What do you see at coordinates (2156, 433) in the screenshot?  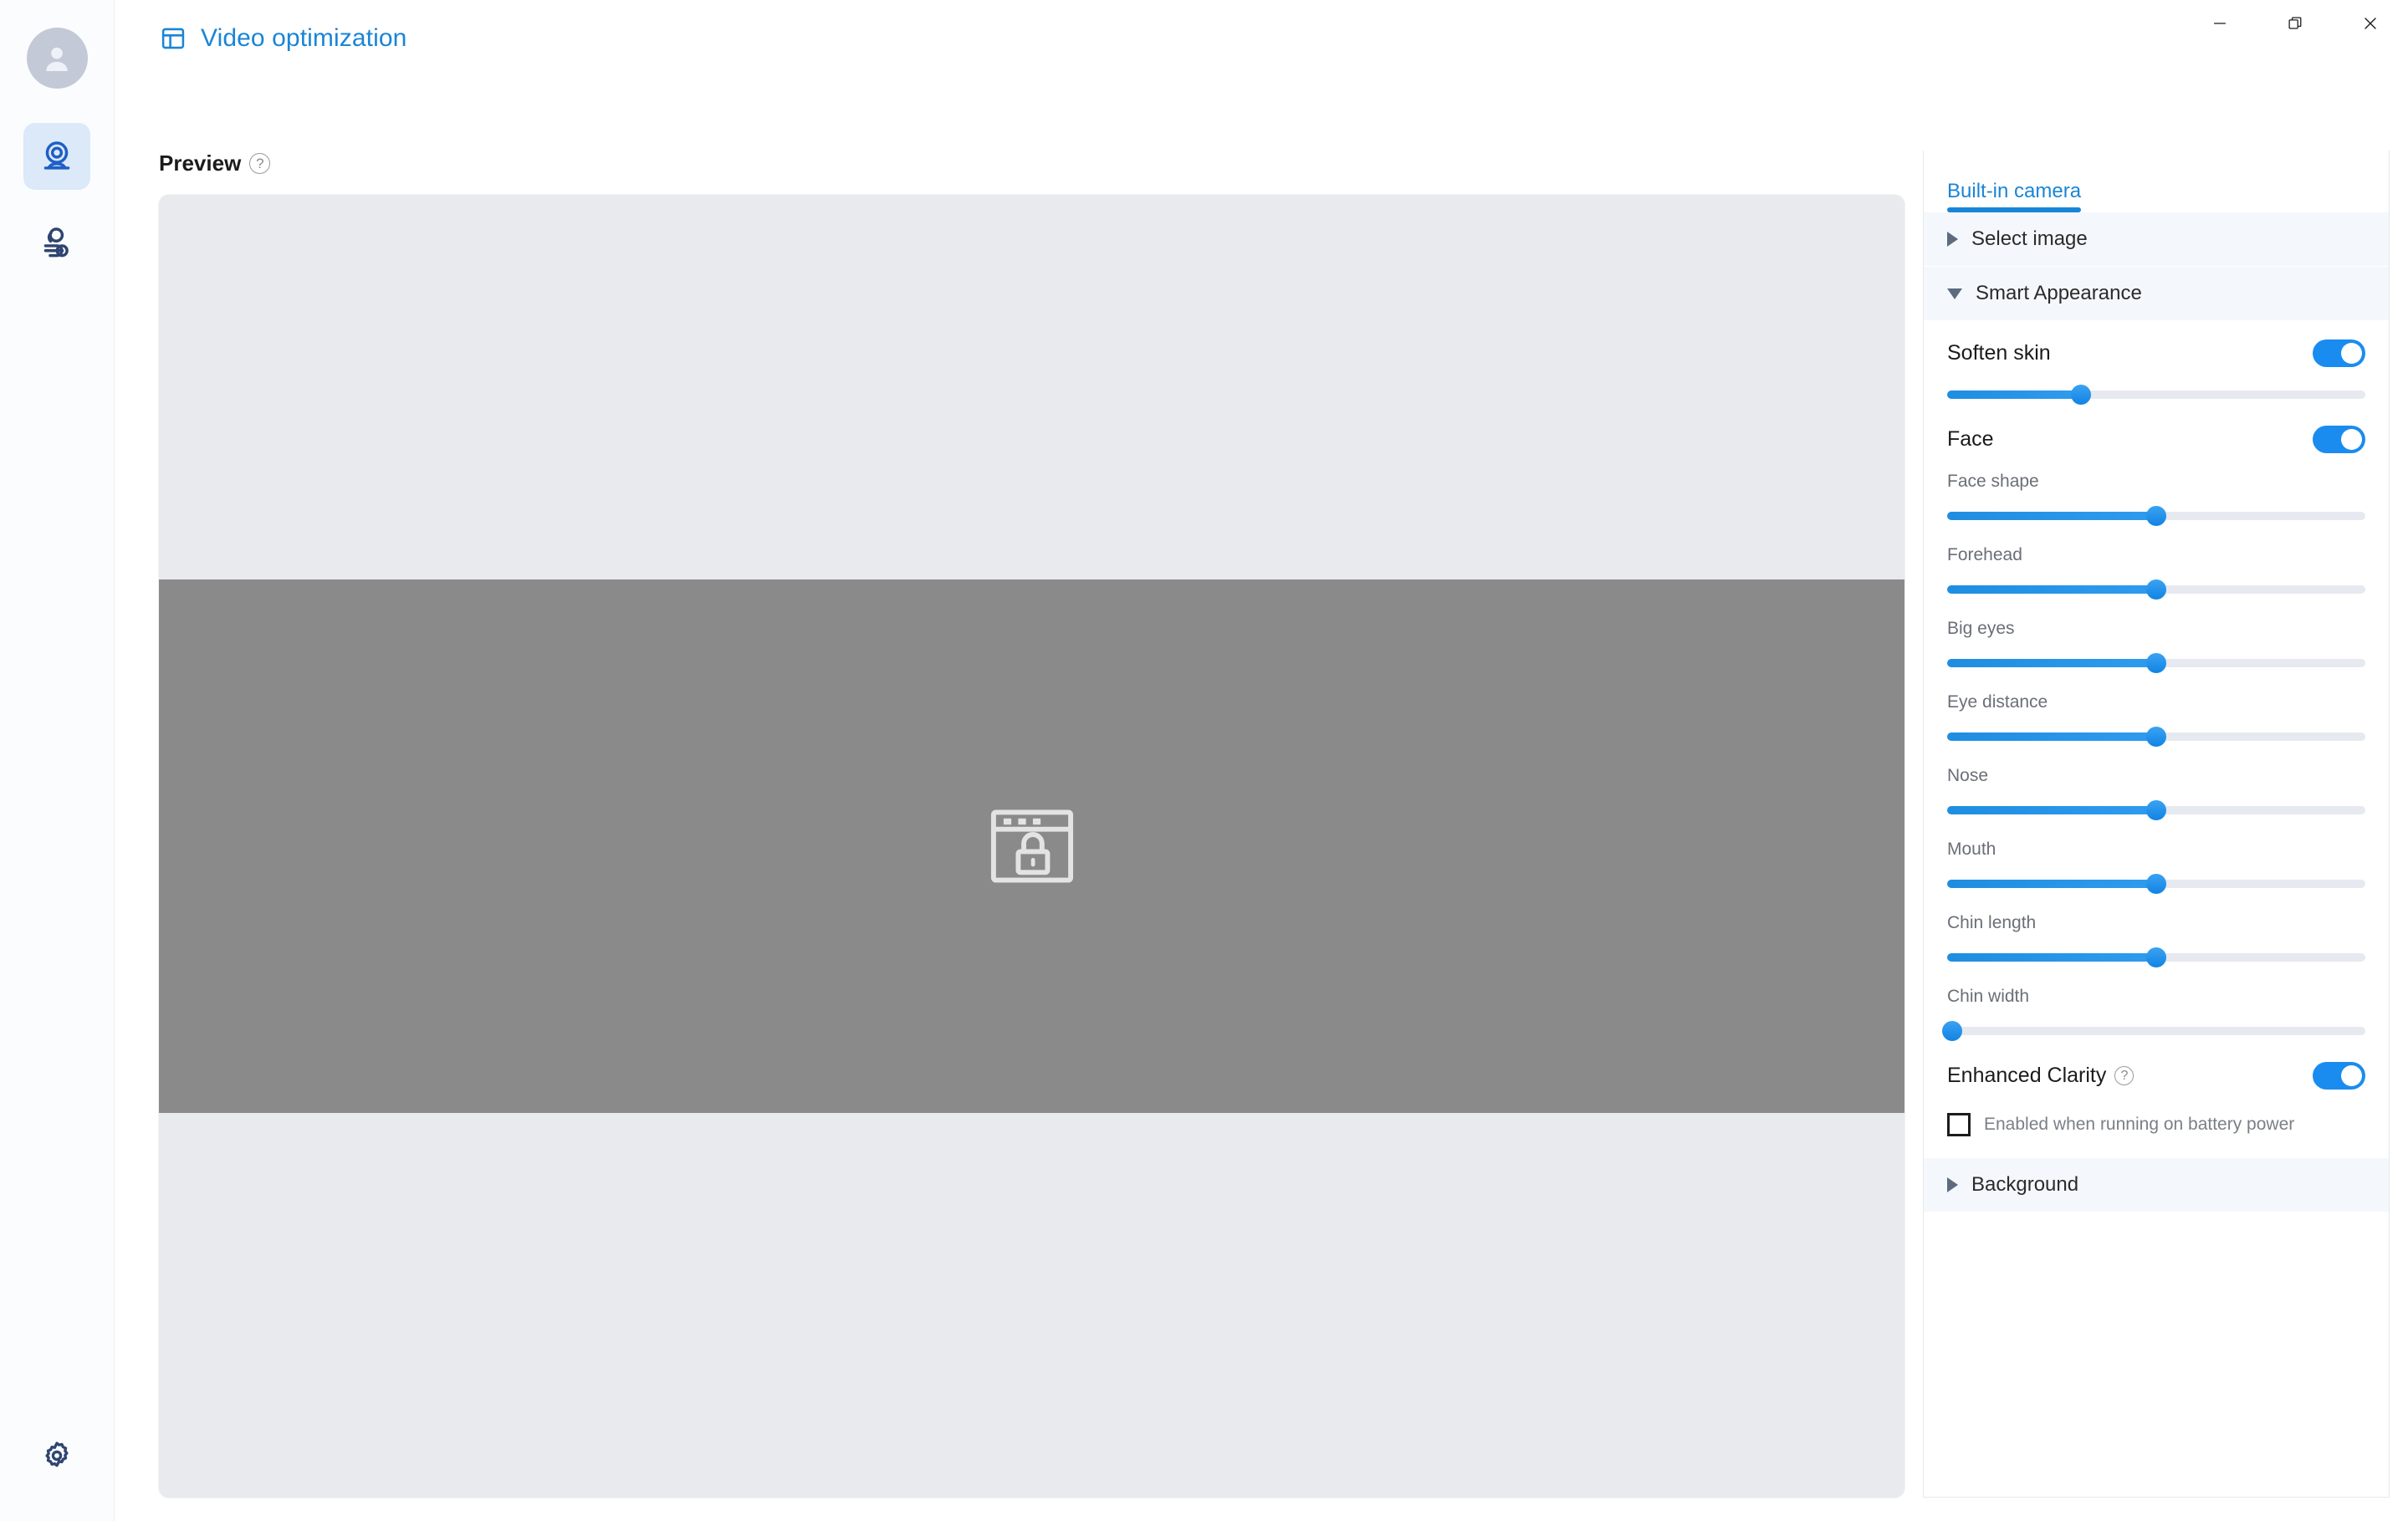 I see `row-face: Face` at bounding box center [2156, 433].